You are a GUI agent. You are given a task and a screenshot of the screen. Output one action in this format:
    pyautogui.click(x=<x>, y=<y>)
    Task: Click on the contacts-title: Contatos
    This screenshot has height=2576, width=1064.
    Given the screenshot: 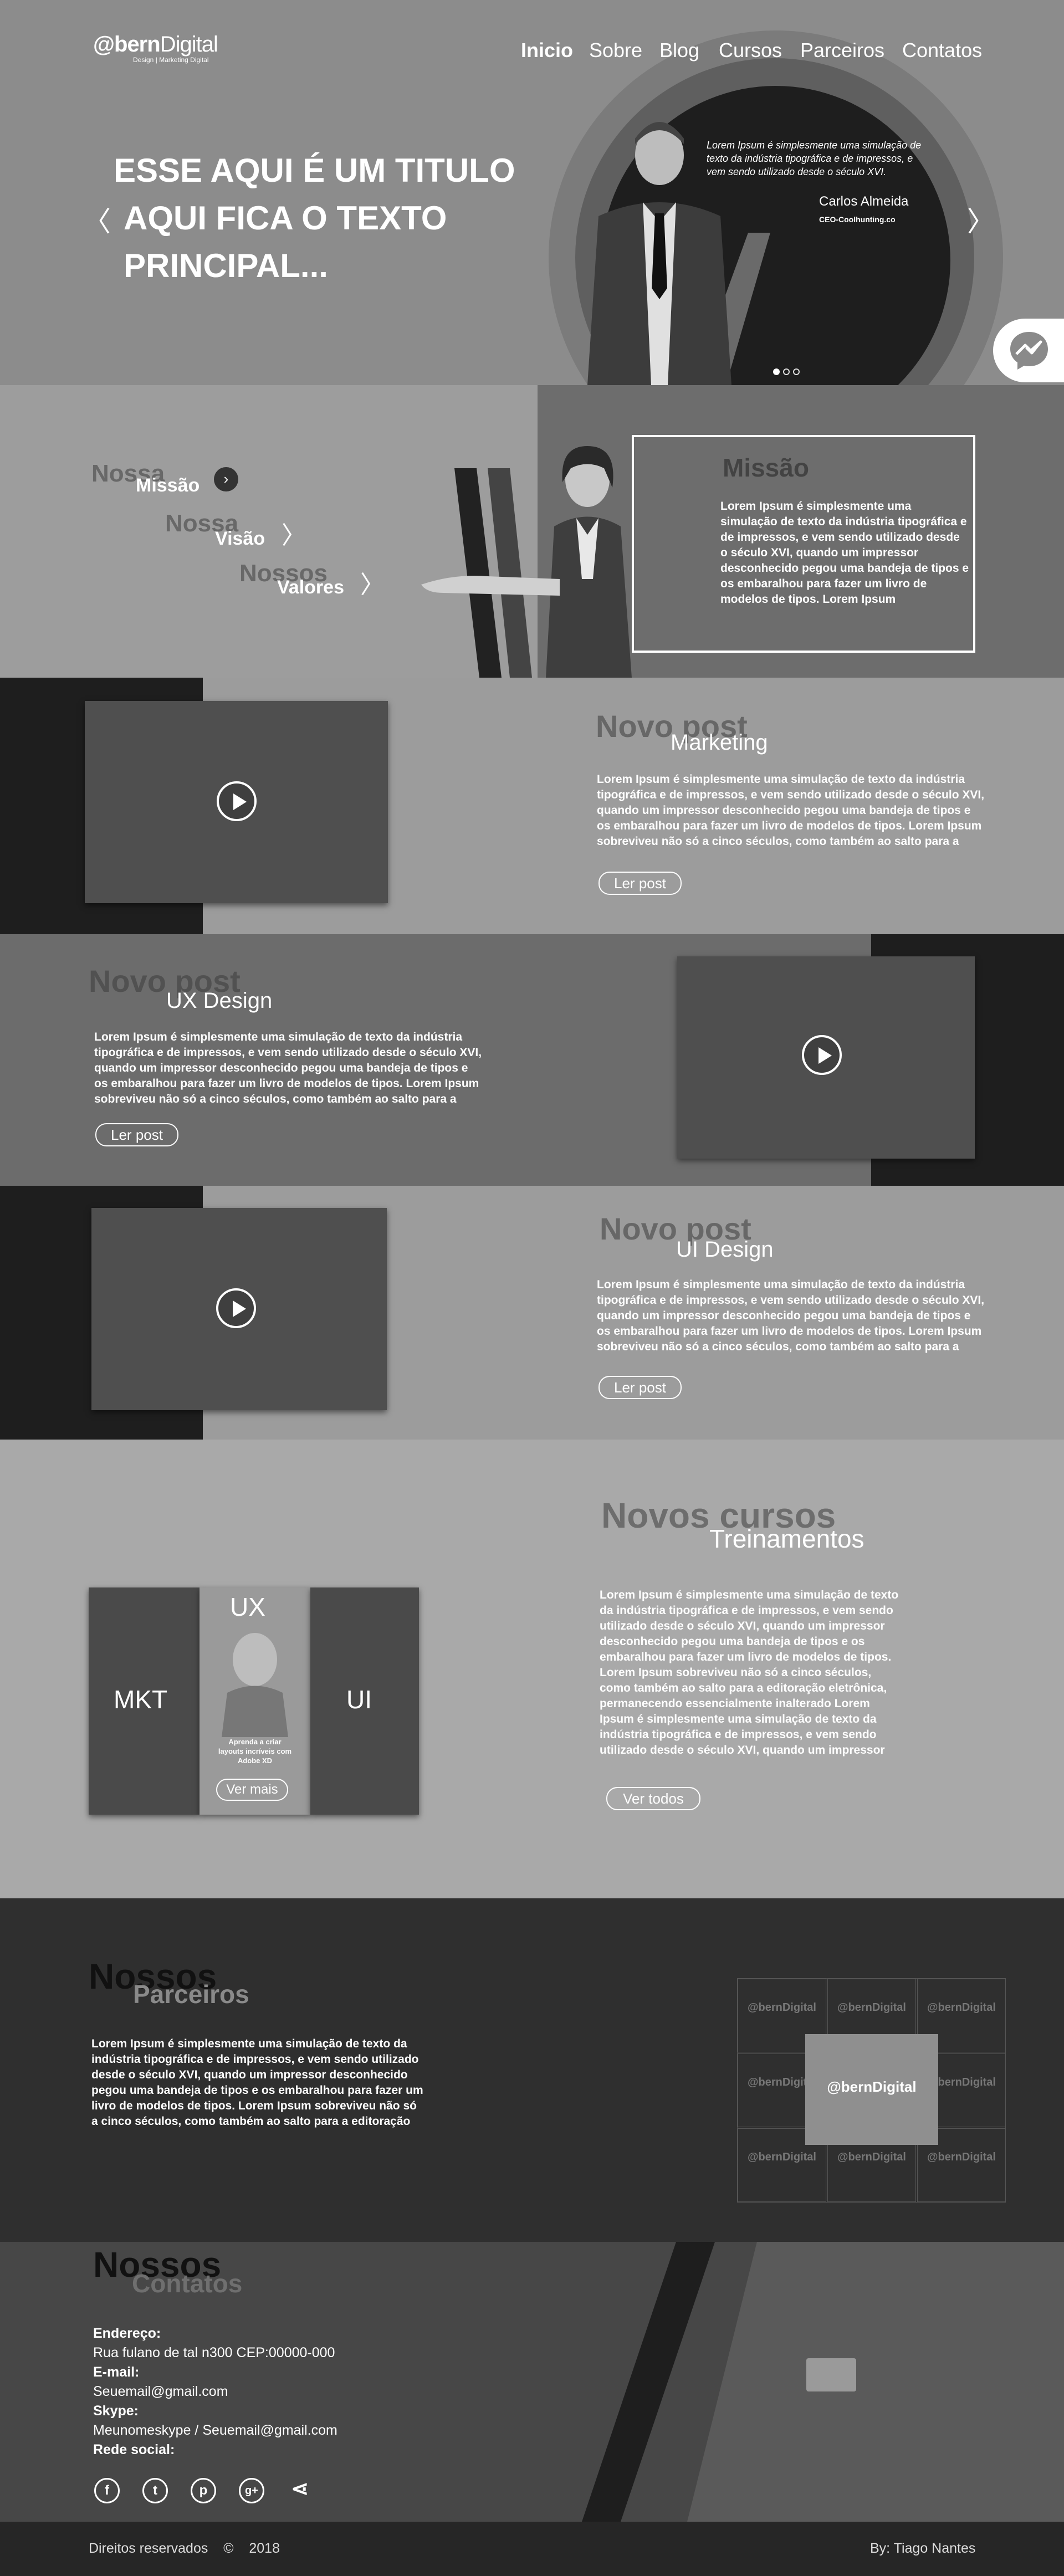 What is the action you would take?
    pyautogui.click(x=187, y=2283)
    